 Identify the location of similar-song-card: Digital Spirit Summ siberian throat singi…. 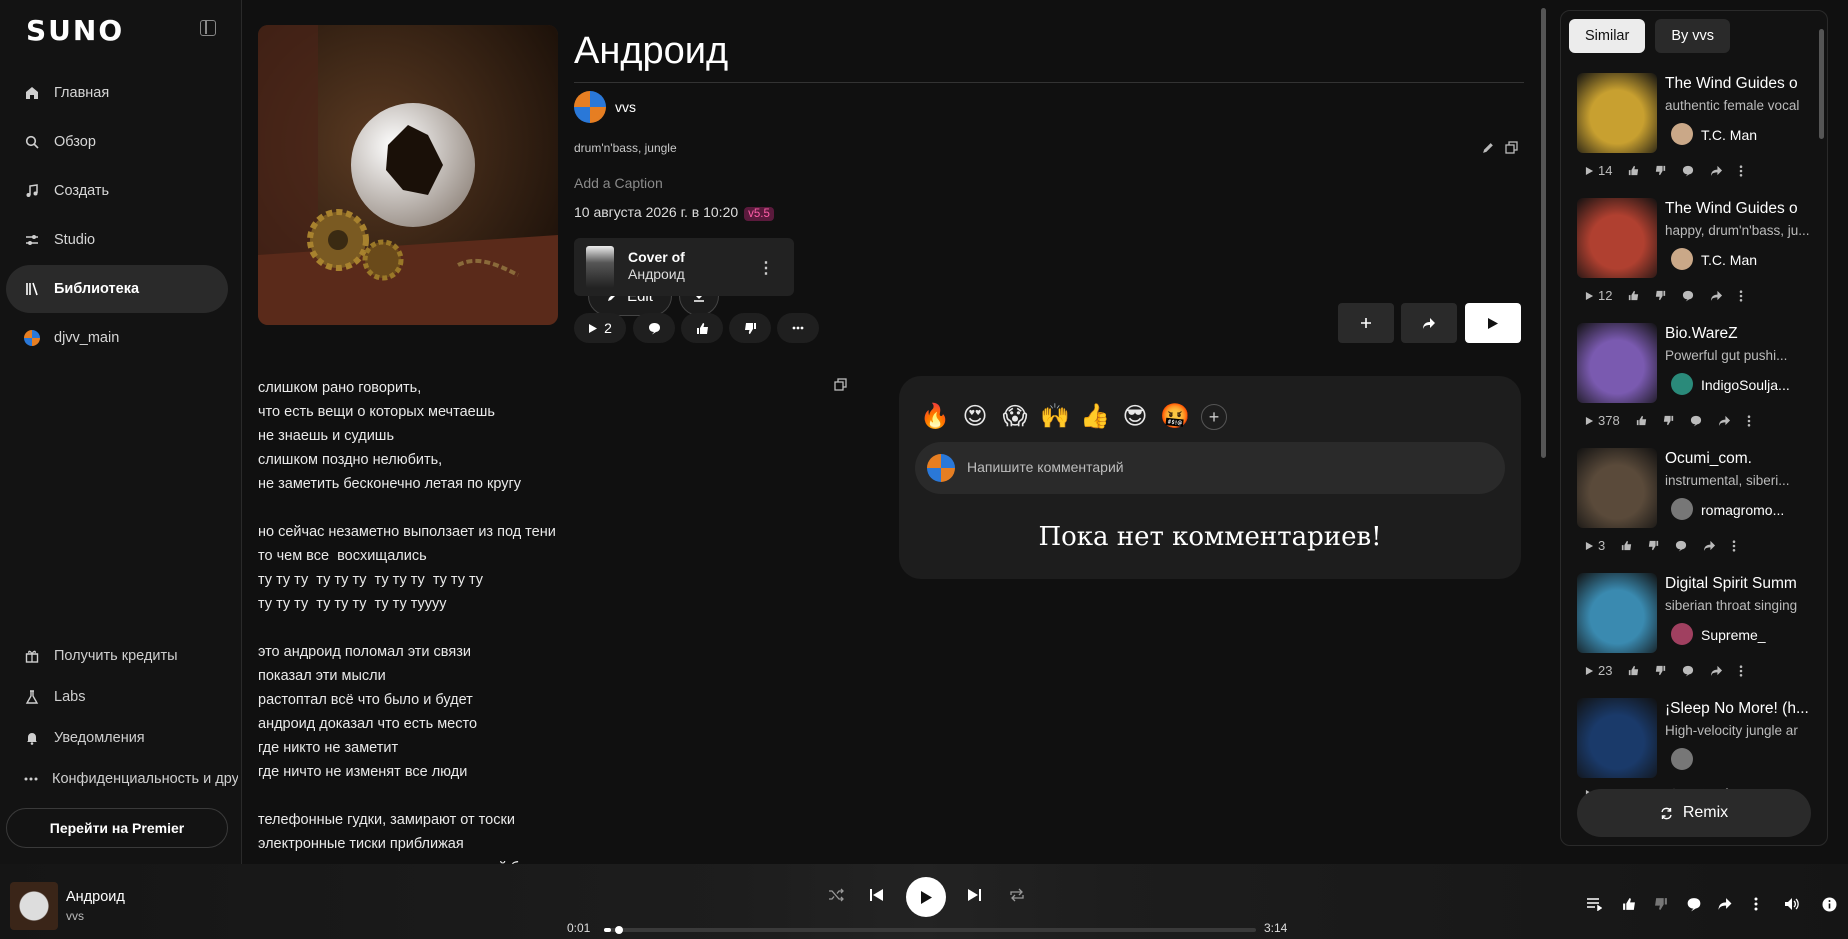
(1697, 635).